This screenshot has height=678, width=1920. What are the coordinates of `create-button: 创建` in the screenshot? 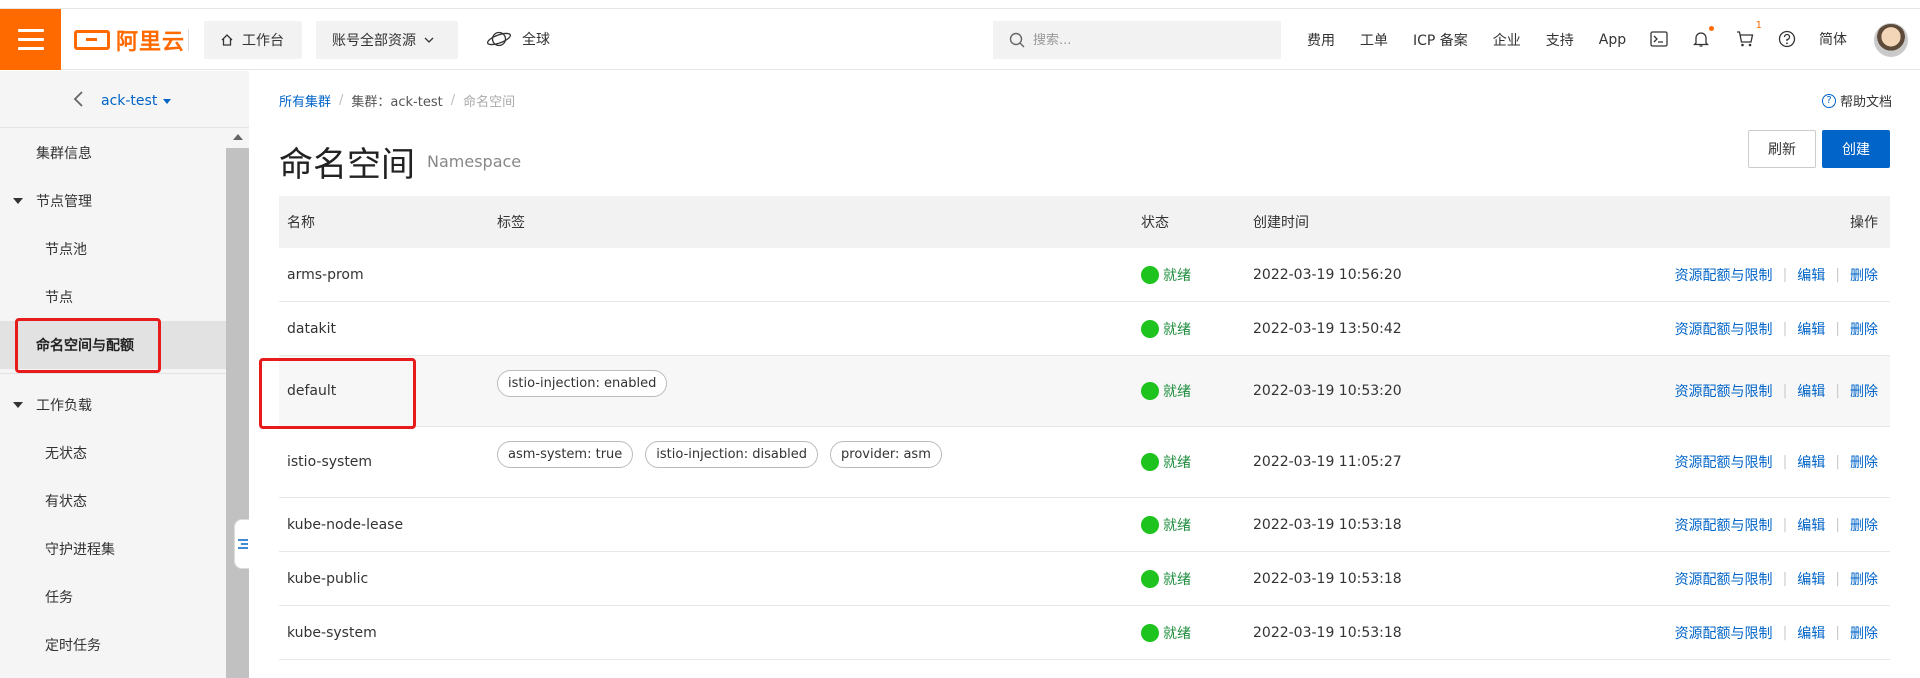 It's located at (1856, 149).